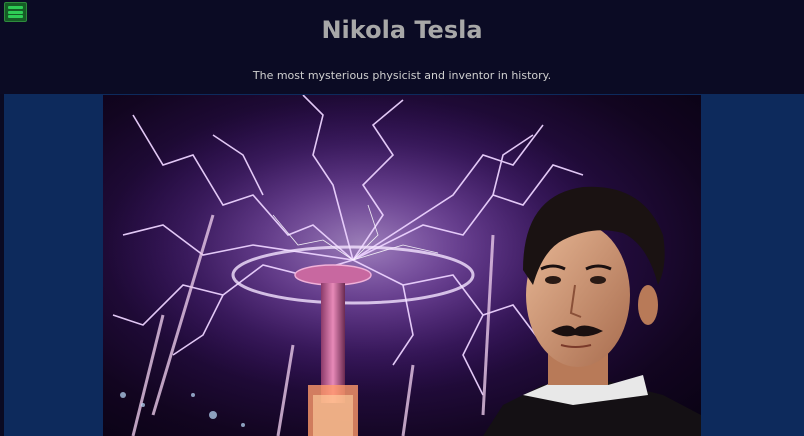 The image size is (804, 436). I want to click on page-title: Nikola Tesla, so click(402, 30).